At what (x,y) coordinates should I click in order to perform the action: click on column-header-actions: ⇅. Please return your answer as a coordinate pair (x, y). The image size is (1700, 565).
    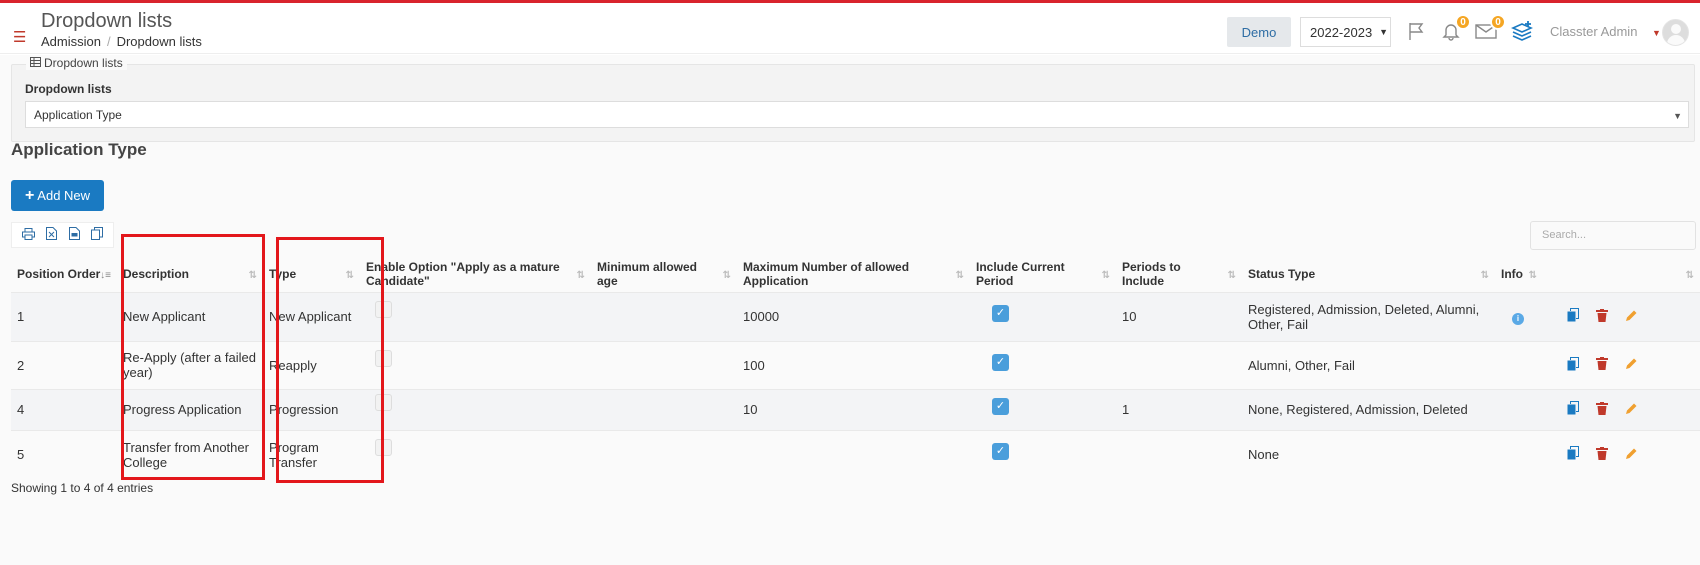
    Looking at the image, I should click on (1621, 274).